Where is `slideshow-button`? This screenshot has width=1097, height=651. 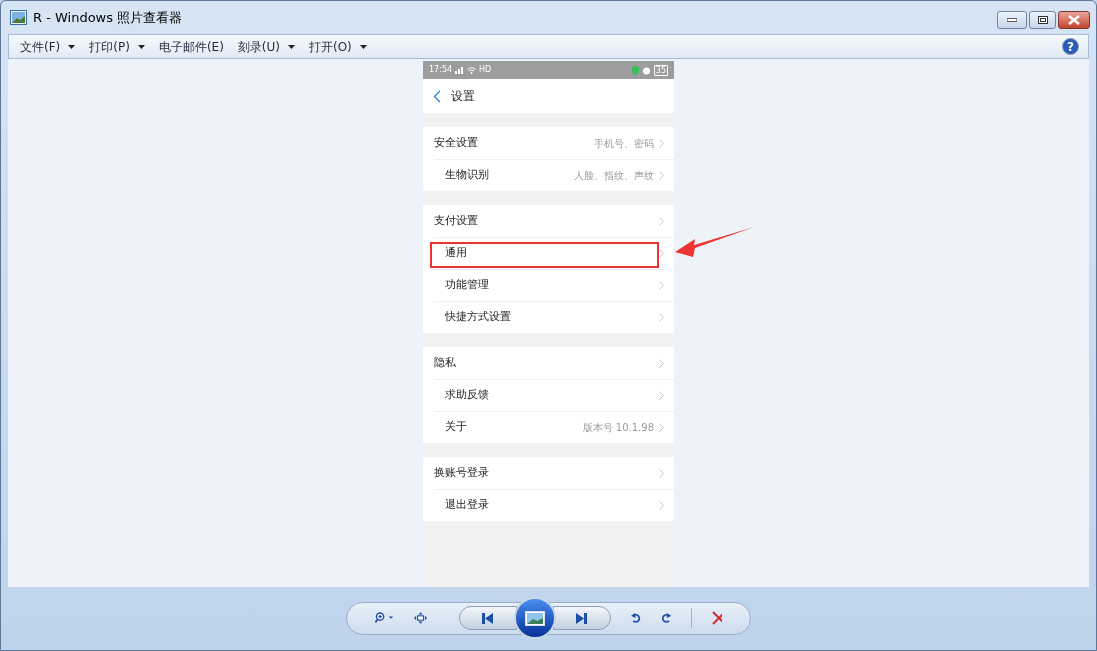
slideshow-button is located at coordinates (534, 618).